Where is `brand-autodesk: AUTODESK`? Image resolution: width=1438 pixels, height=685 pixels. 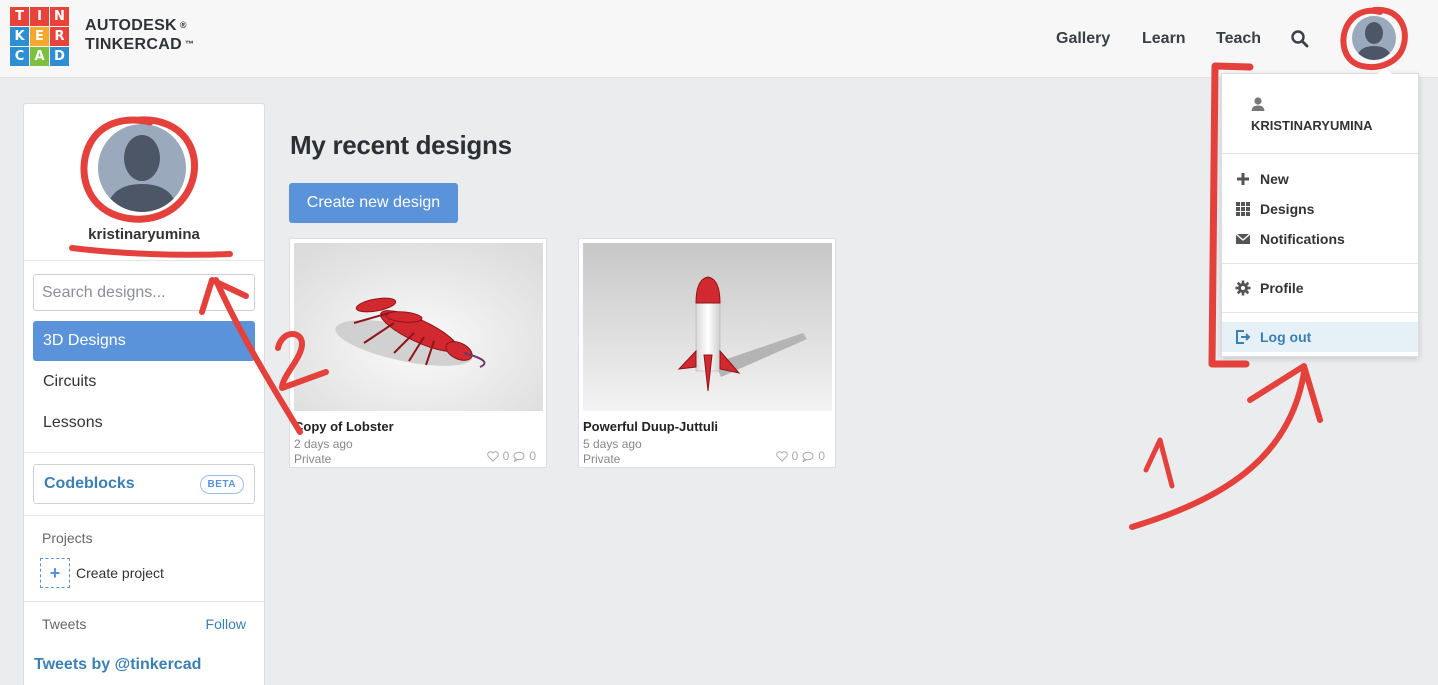
brand-autodesk: AUTODESK is located at coordinates (131, 25).